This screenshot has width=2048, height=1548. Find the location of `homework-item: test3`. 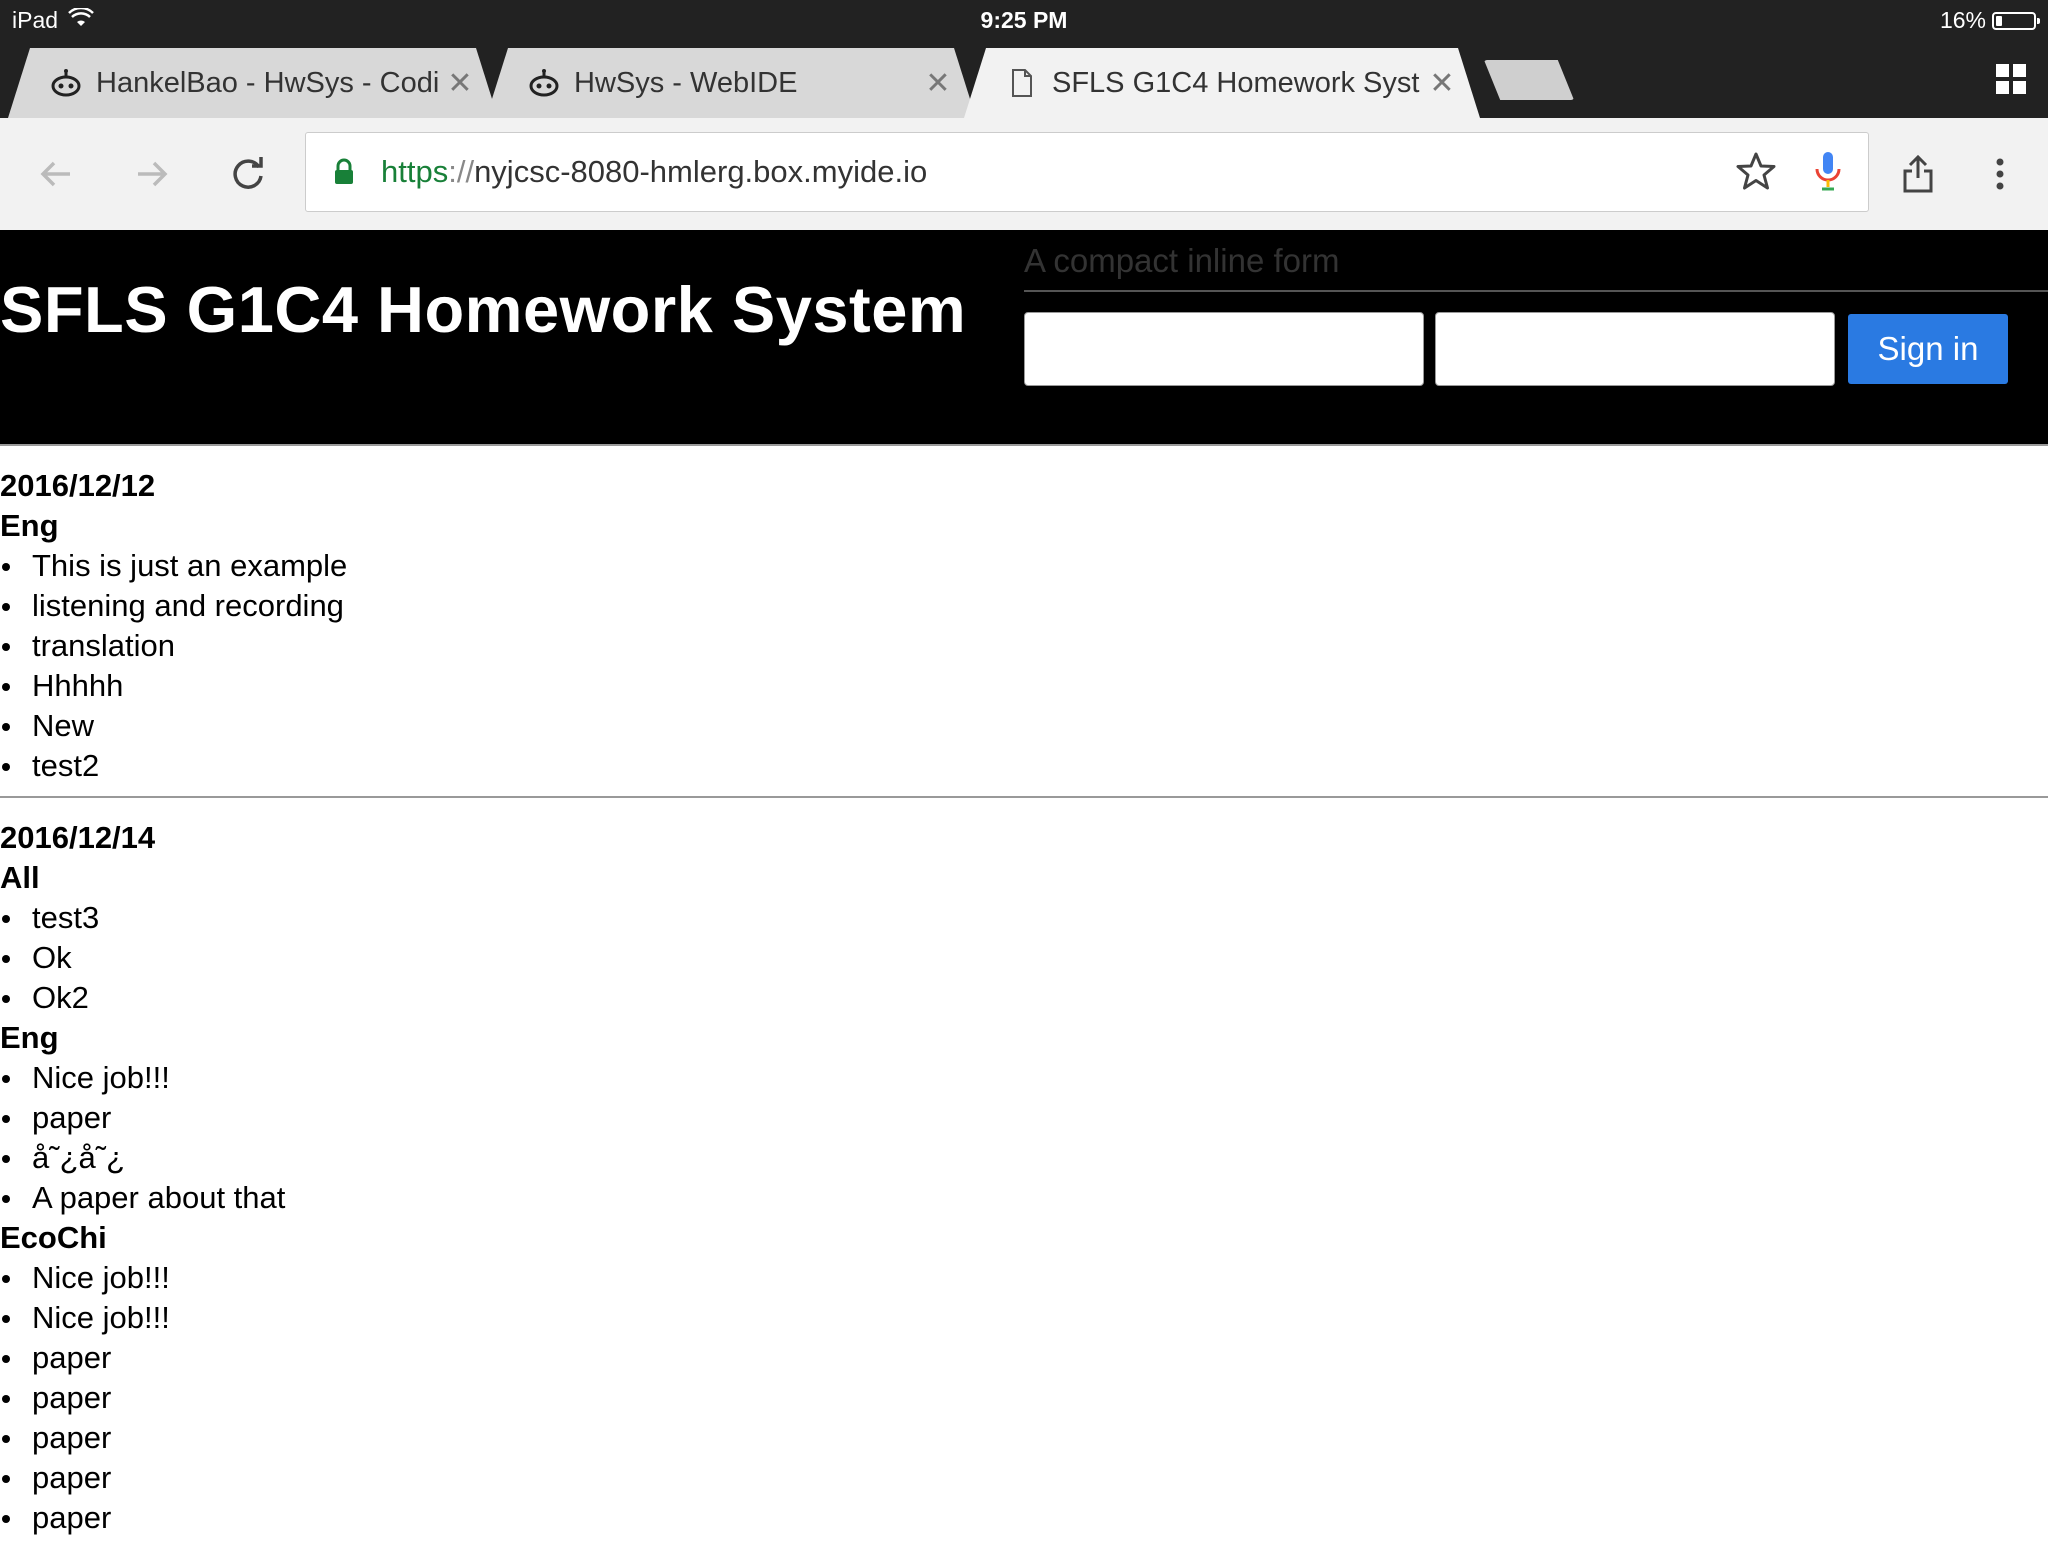

homework-item: test3 is located at coordinates (1024, 918).